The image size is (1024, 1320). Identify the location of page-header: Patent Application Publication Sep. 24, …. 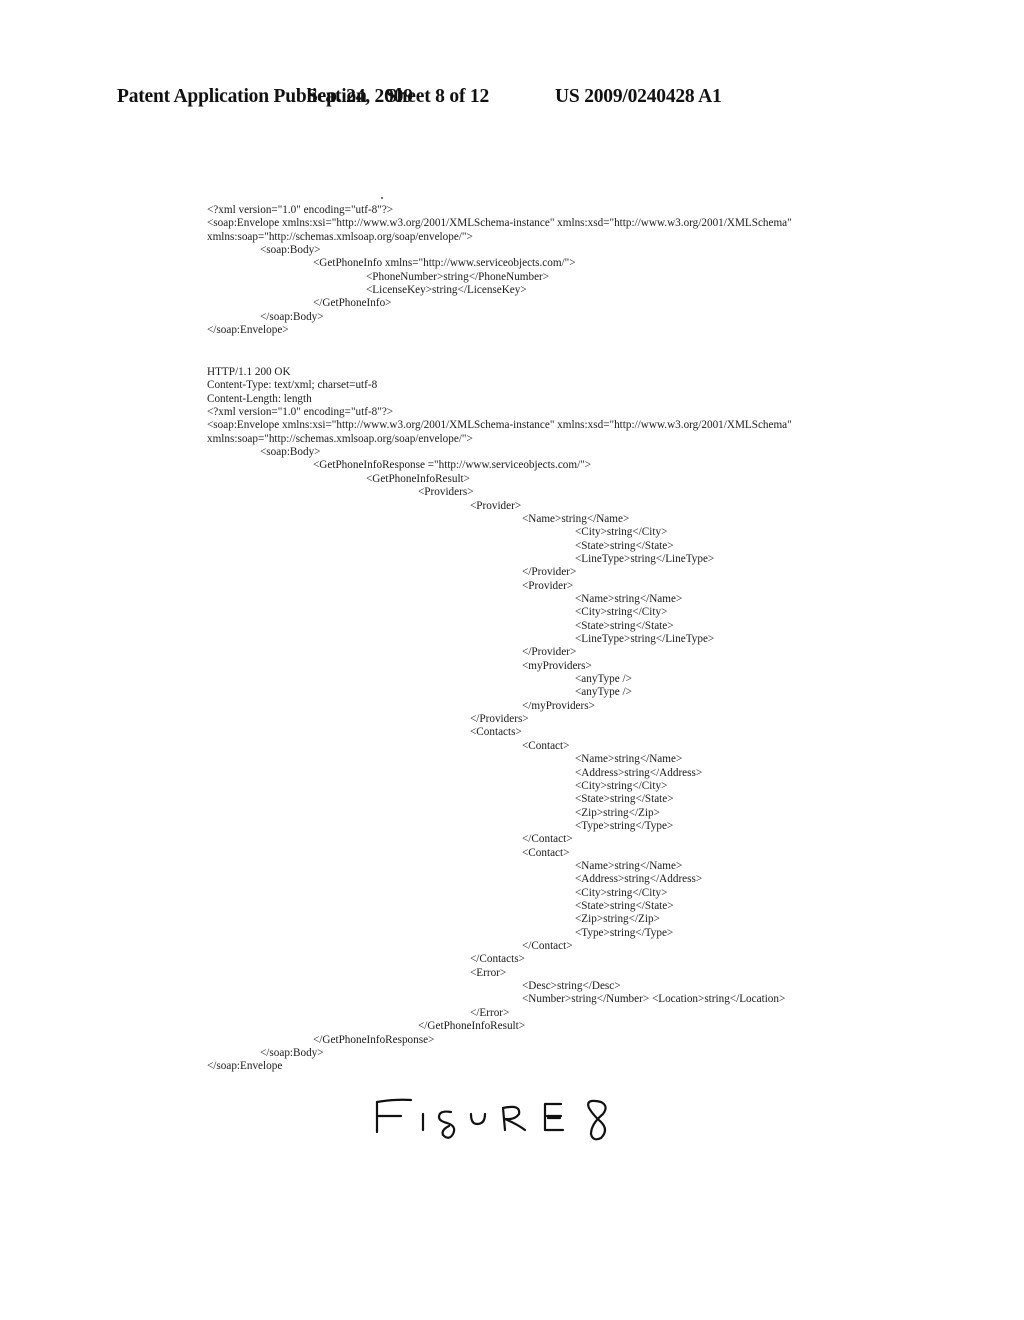
(512, 101).